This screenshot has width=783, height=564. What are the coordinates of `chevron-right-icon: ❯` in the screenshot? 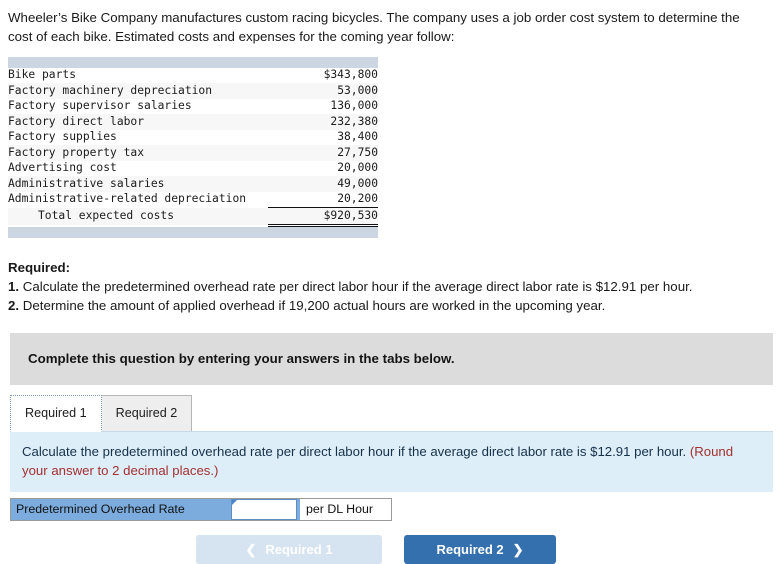 It's located at (518, 549).